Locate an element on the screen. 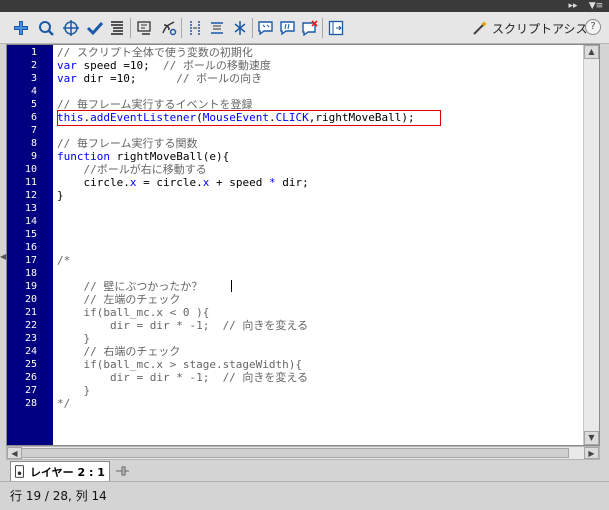  code-line: function rightMoveBall(e){ is located at coordinates (143, 156).